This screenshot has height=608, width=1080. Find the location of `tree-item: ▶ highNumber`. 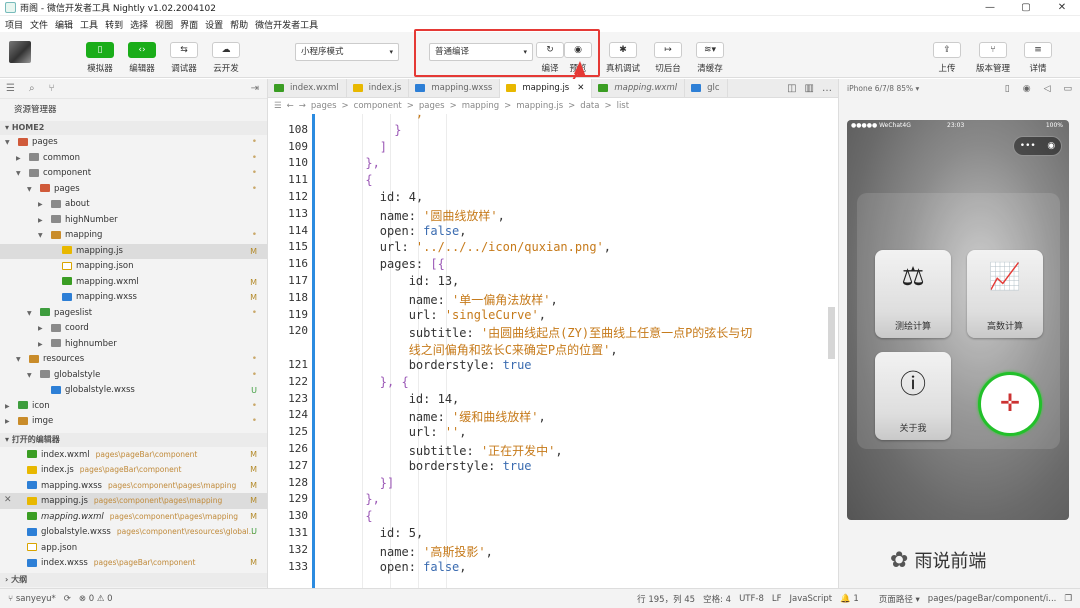

tree-item: ▶ highNumber is located at coordinates (133, 221).